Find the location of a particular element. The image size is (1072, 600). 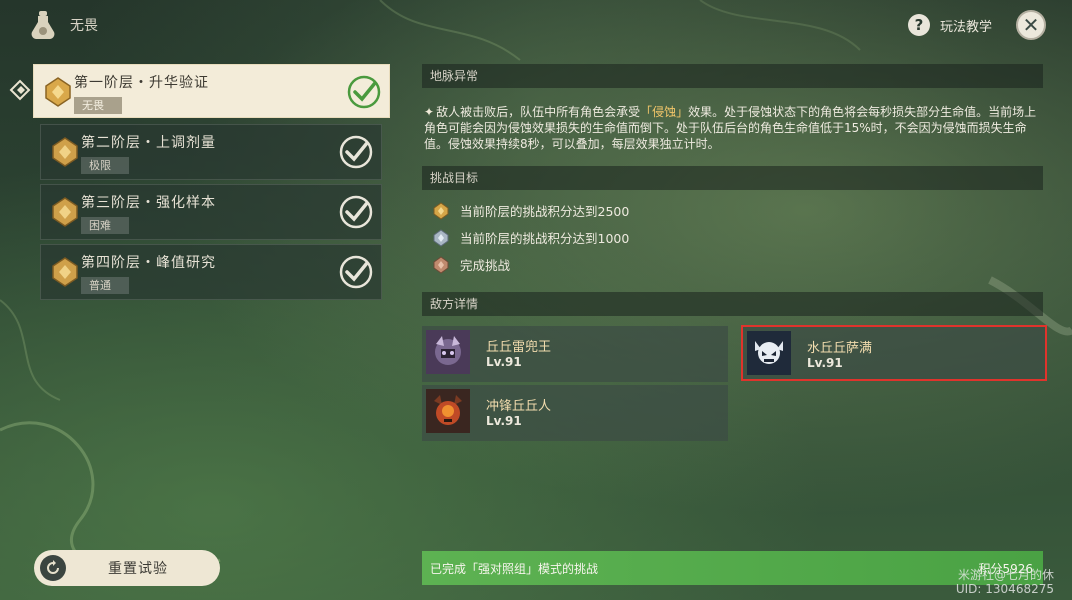

enemy-name: 冲锋丘丘人 is located at coordinates (519, 406).